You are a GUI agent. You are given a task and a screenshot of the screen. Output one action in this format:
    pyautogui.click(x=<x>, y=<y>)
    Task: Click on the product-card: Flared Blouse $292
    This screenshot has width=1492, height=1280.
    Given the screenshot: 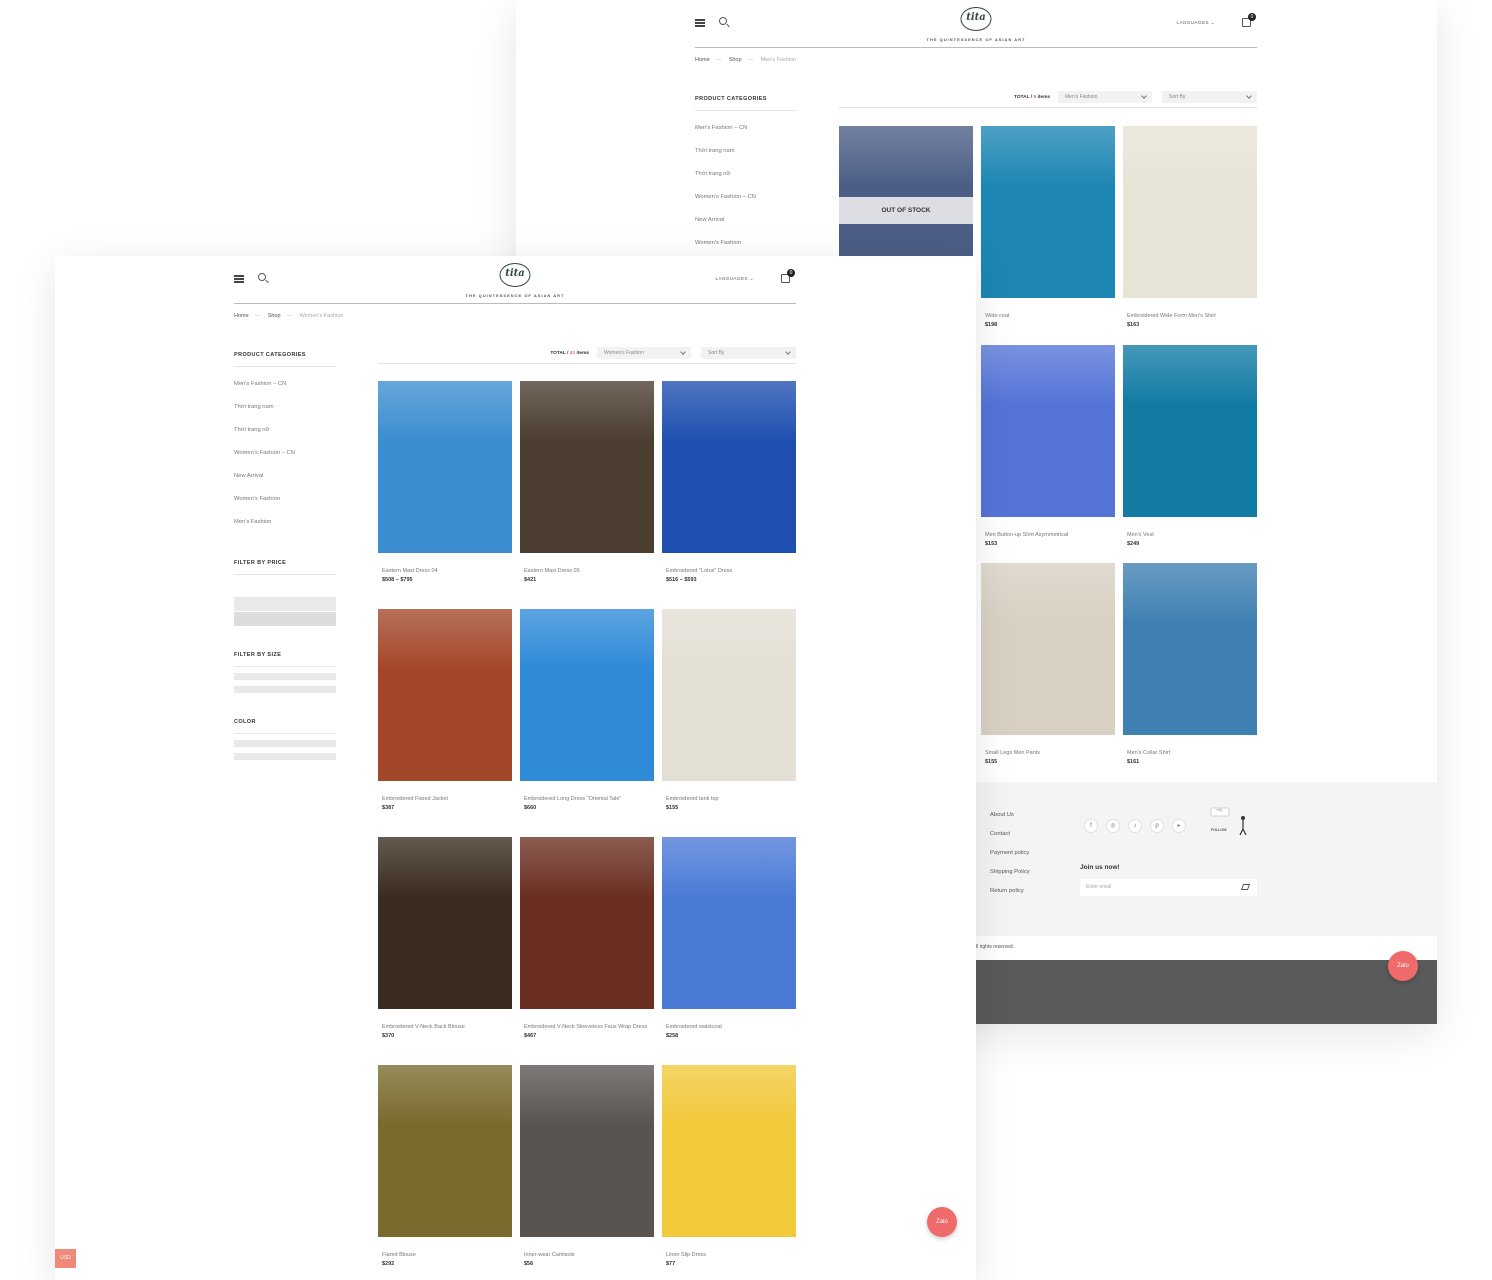 What is the action you would take?
    pyautogui.click(x=445, y=1166)
    